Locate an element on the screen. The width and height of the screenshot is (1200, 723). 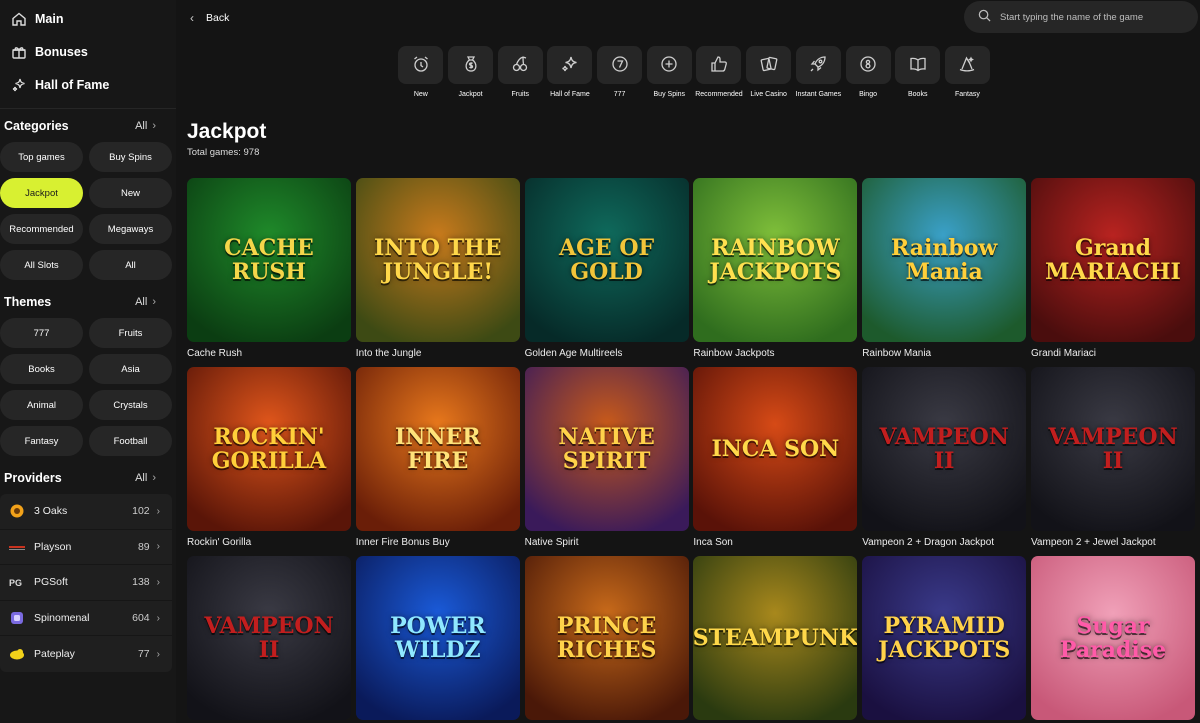
themes-all-label: All is located at coordinates (141, 302).